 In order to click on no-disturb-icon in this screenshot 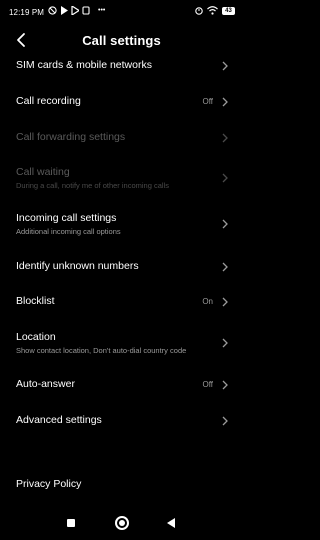, I will do `click(52, 10)`.